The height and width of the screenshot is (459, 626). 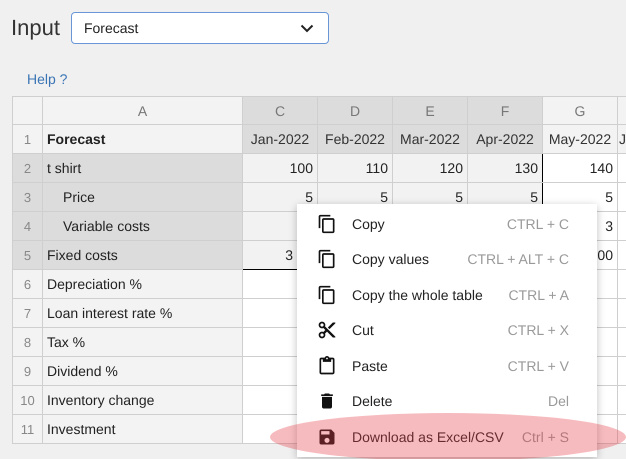 What do you see at coordinates (27, 429) in the screenshot?
I see `row-number: 11` at bounding box center [27, 429].